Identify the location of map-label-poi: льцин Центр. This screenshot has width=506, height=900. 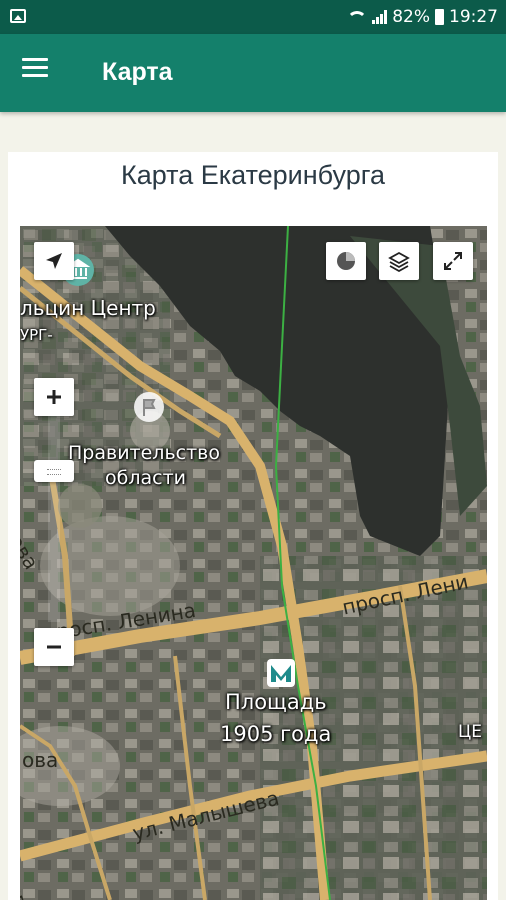
(88, 308).